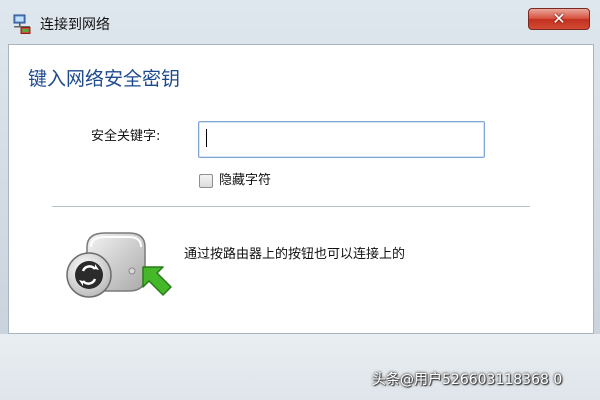 This screenshot has width=600, height=400. I want to click on divider, so click(291, 206).